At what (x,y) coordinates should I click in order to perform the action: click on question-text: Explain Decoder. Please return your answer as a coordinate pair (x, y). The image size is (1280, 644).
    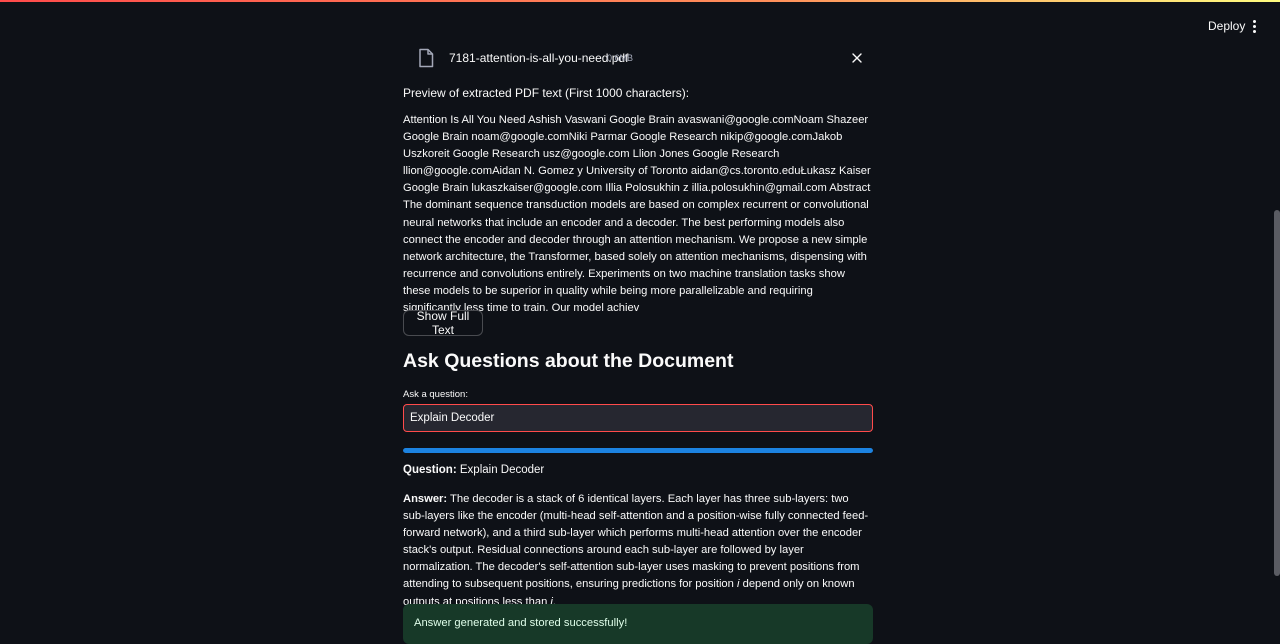
    Looking at the image, I should click on (502, 470).